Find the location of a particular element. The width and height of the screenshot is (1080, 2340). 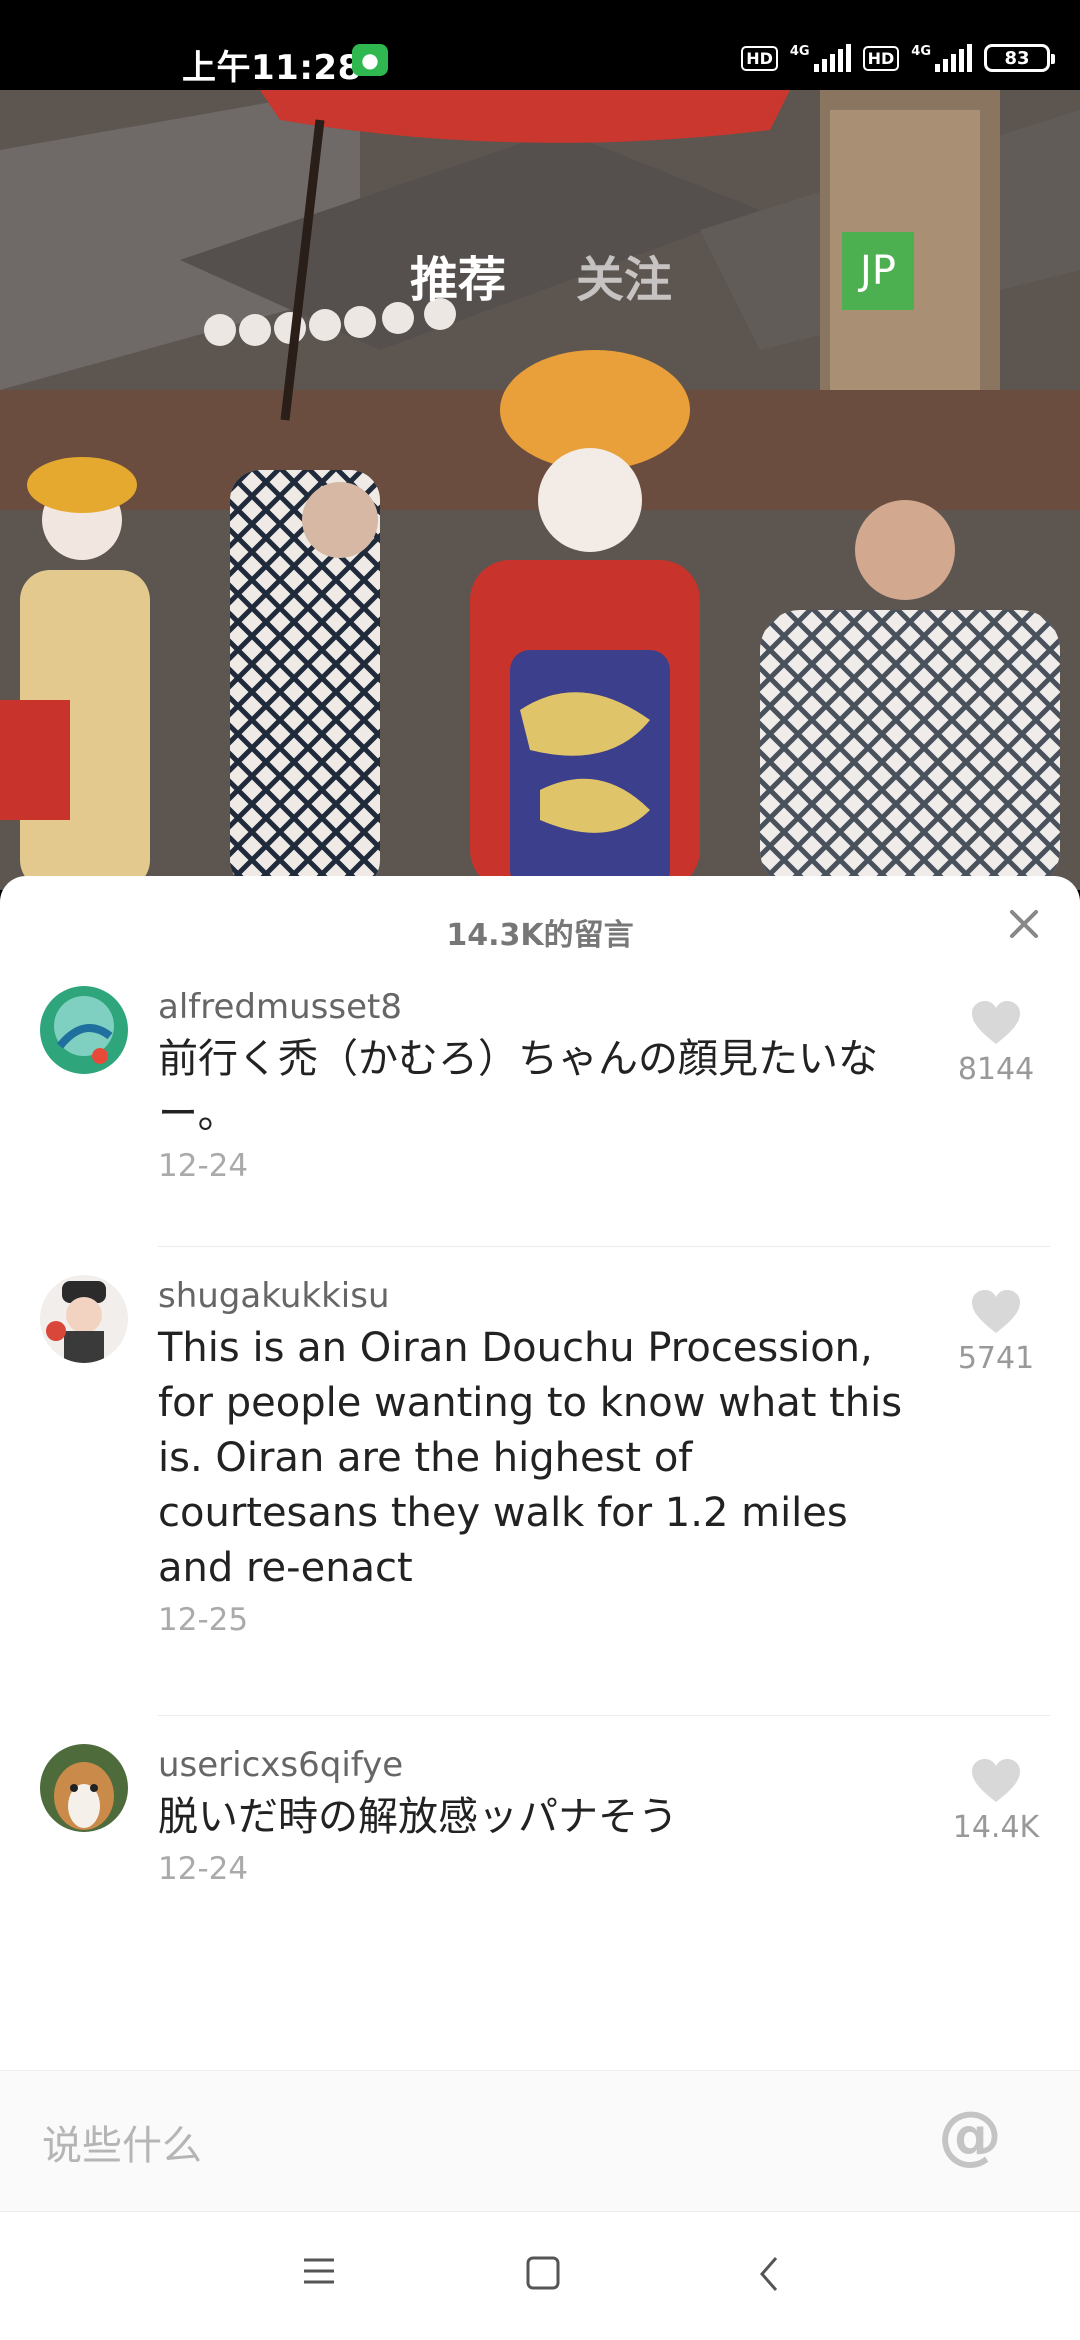

status-time: 上午11:28 is located at coordinates (272, 68).